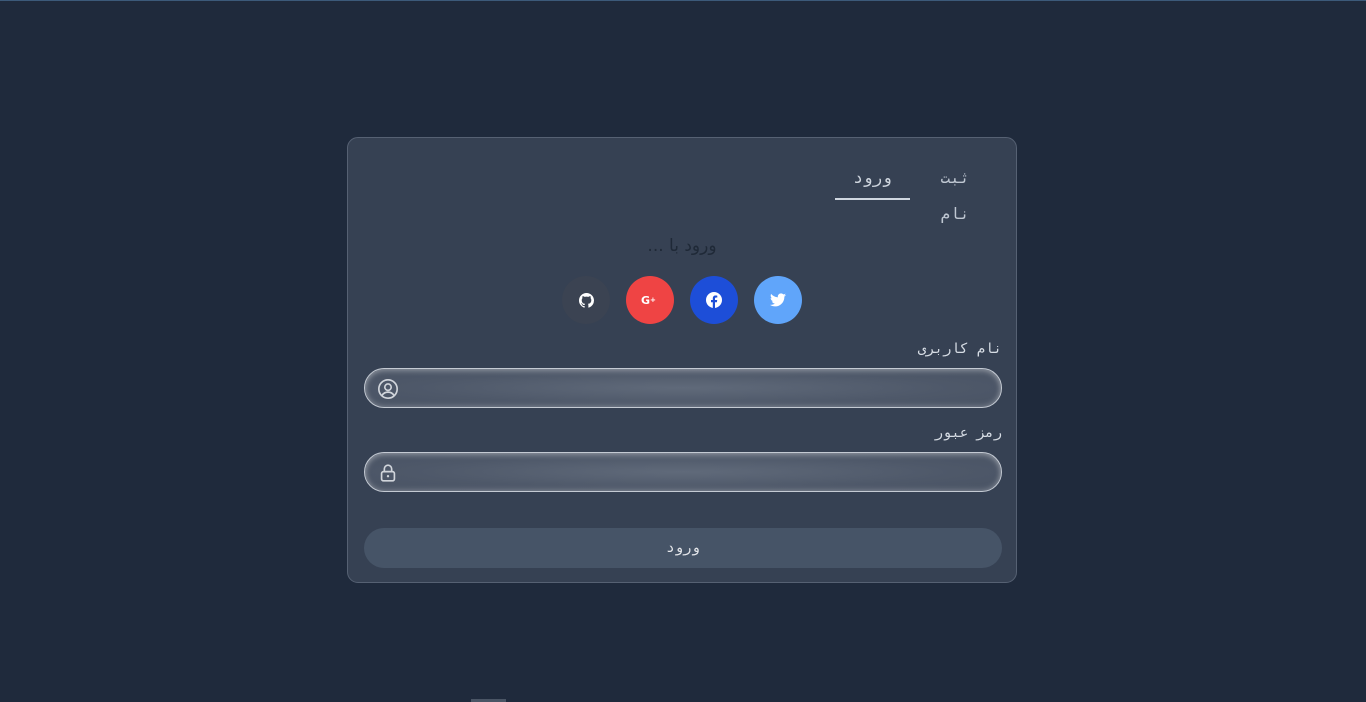 The height and width of the screenshot is (702, 1366). What do you see at coordinates (959, 349) in the screenshot?
I see `username-label: نام کاربری` at bounding box center [959, 349].